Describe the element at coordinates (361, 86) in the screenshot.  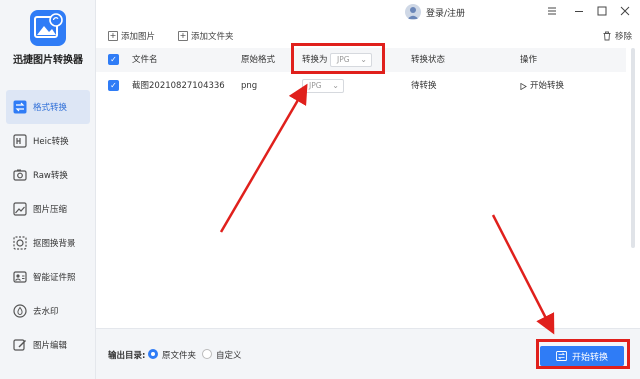
I see `table-row: ✓ 截图20210827104336 png JPG ⌄ 待转换 开始转换` at that location.